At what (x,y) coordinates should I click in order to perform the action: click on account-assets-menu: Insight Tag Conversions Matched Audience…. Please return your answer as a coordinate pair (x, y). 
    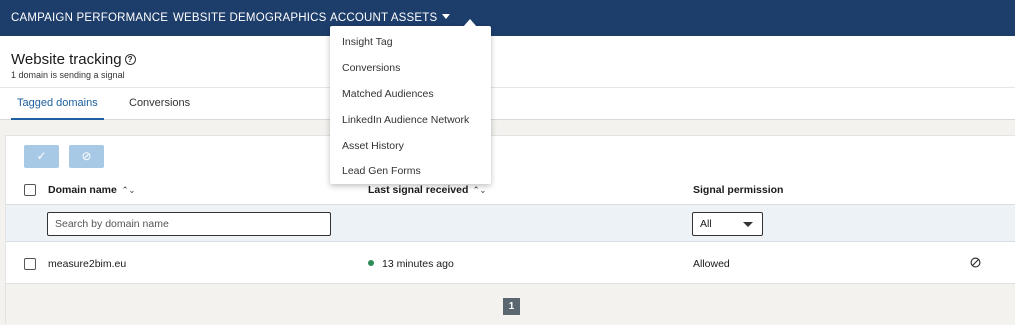
    Looking at the image, I should click on (410, 105).